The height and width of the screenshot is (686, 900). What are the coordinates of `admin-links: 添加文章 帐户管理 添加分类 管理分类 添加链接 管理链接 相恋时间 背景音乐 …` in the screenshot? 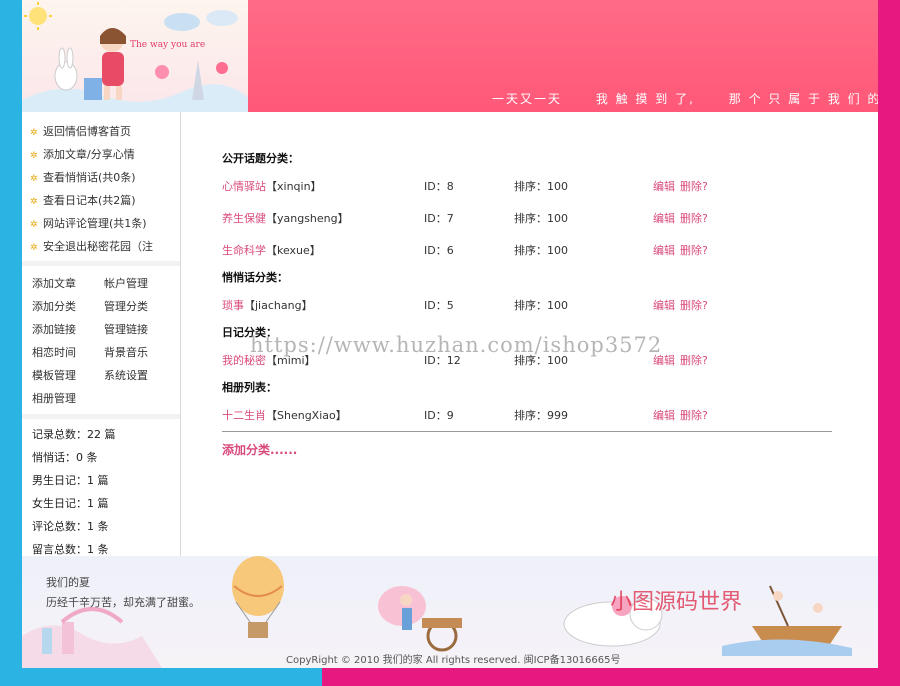 It's located at (101, 340).